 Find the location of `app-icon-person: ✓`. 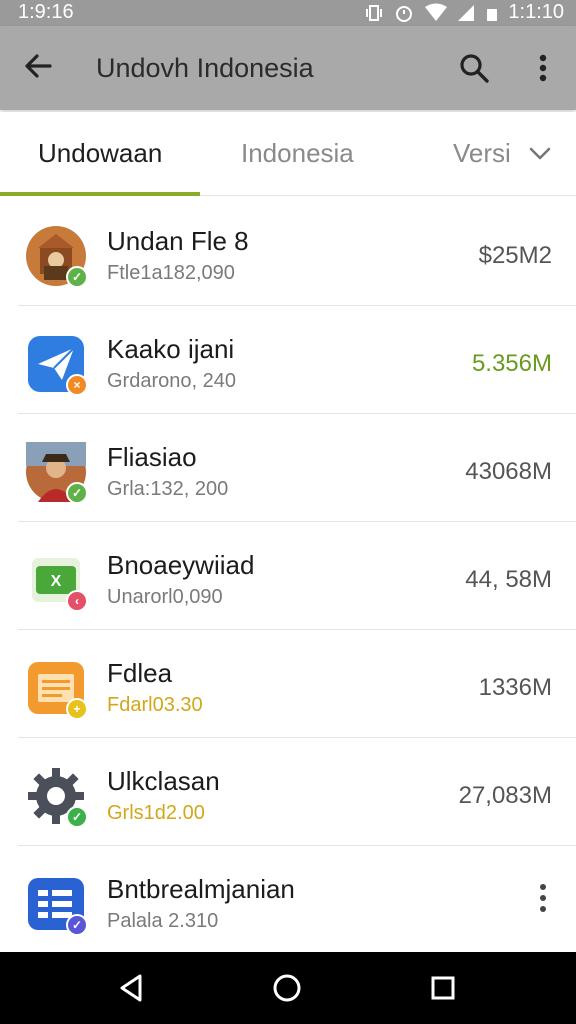

app-icon-person: ✓ is located at coordinates (57, 473).